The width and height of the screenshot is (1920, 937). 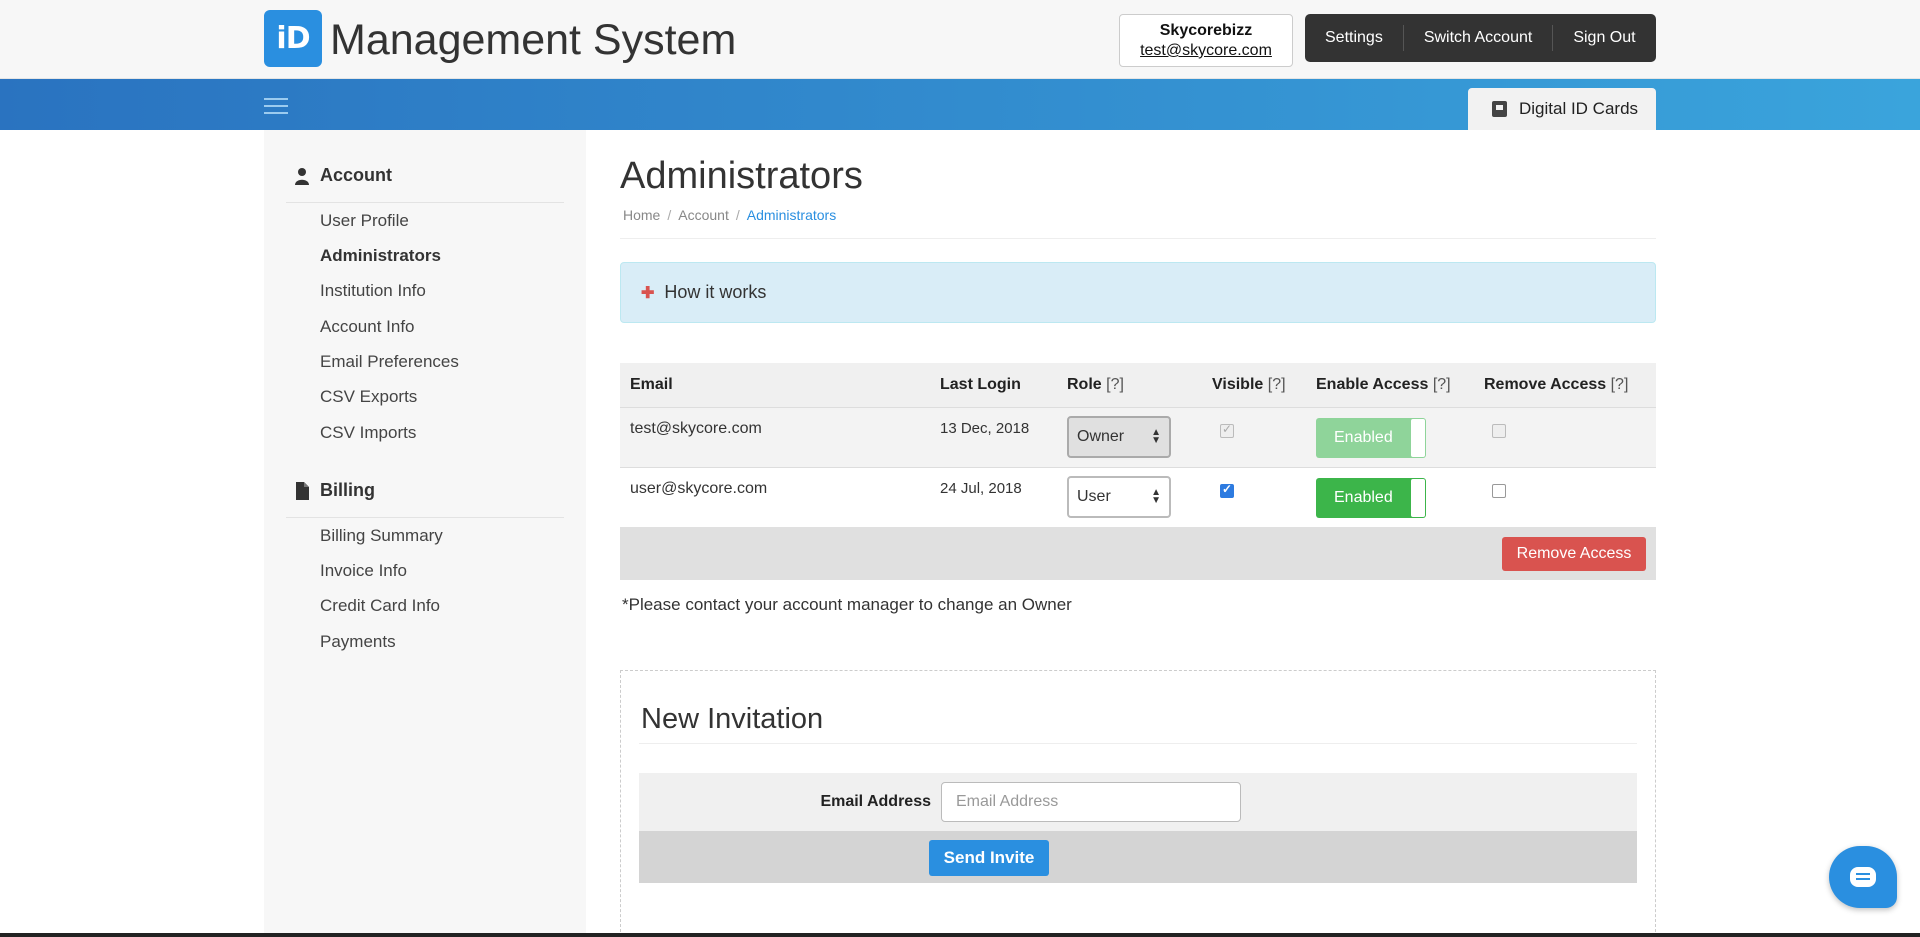 What do you see at coordinates (347, 490) in the screenshot?
I see `sidebar-section-billing-title: Billing` at bounding box center [347, 490].